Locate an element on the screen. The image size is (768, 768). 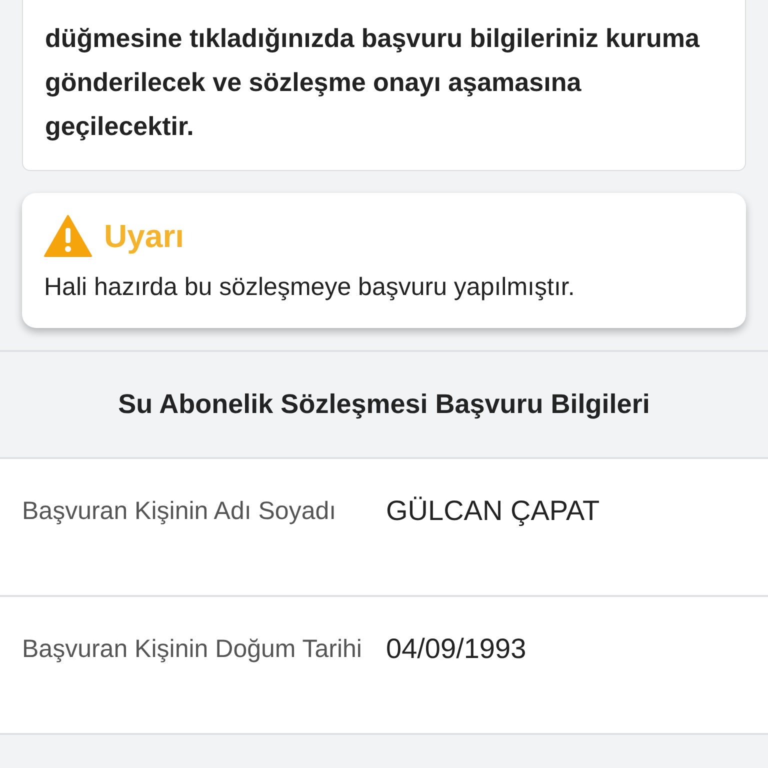
field-value: GÜLCAN ÇAPAT is located at coordinates (493, 511).